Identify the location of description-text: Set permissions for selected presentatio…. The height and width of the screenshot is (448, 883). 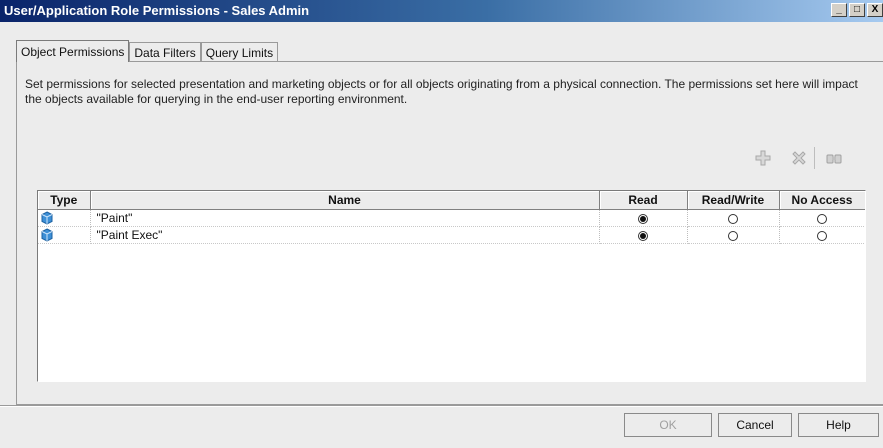
(441, 91).